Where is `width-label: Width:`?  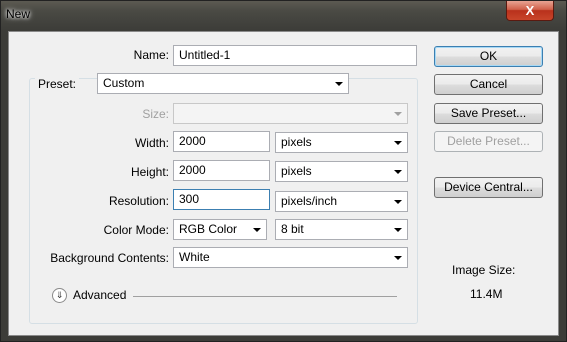
width-label: Width: is located at coordinates (151, 143).